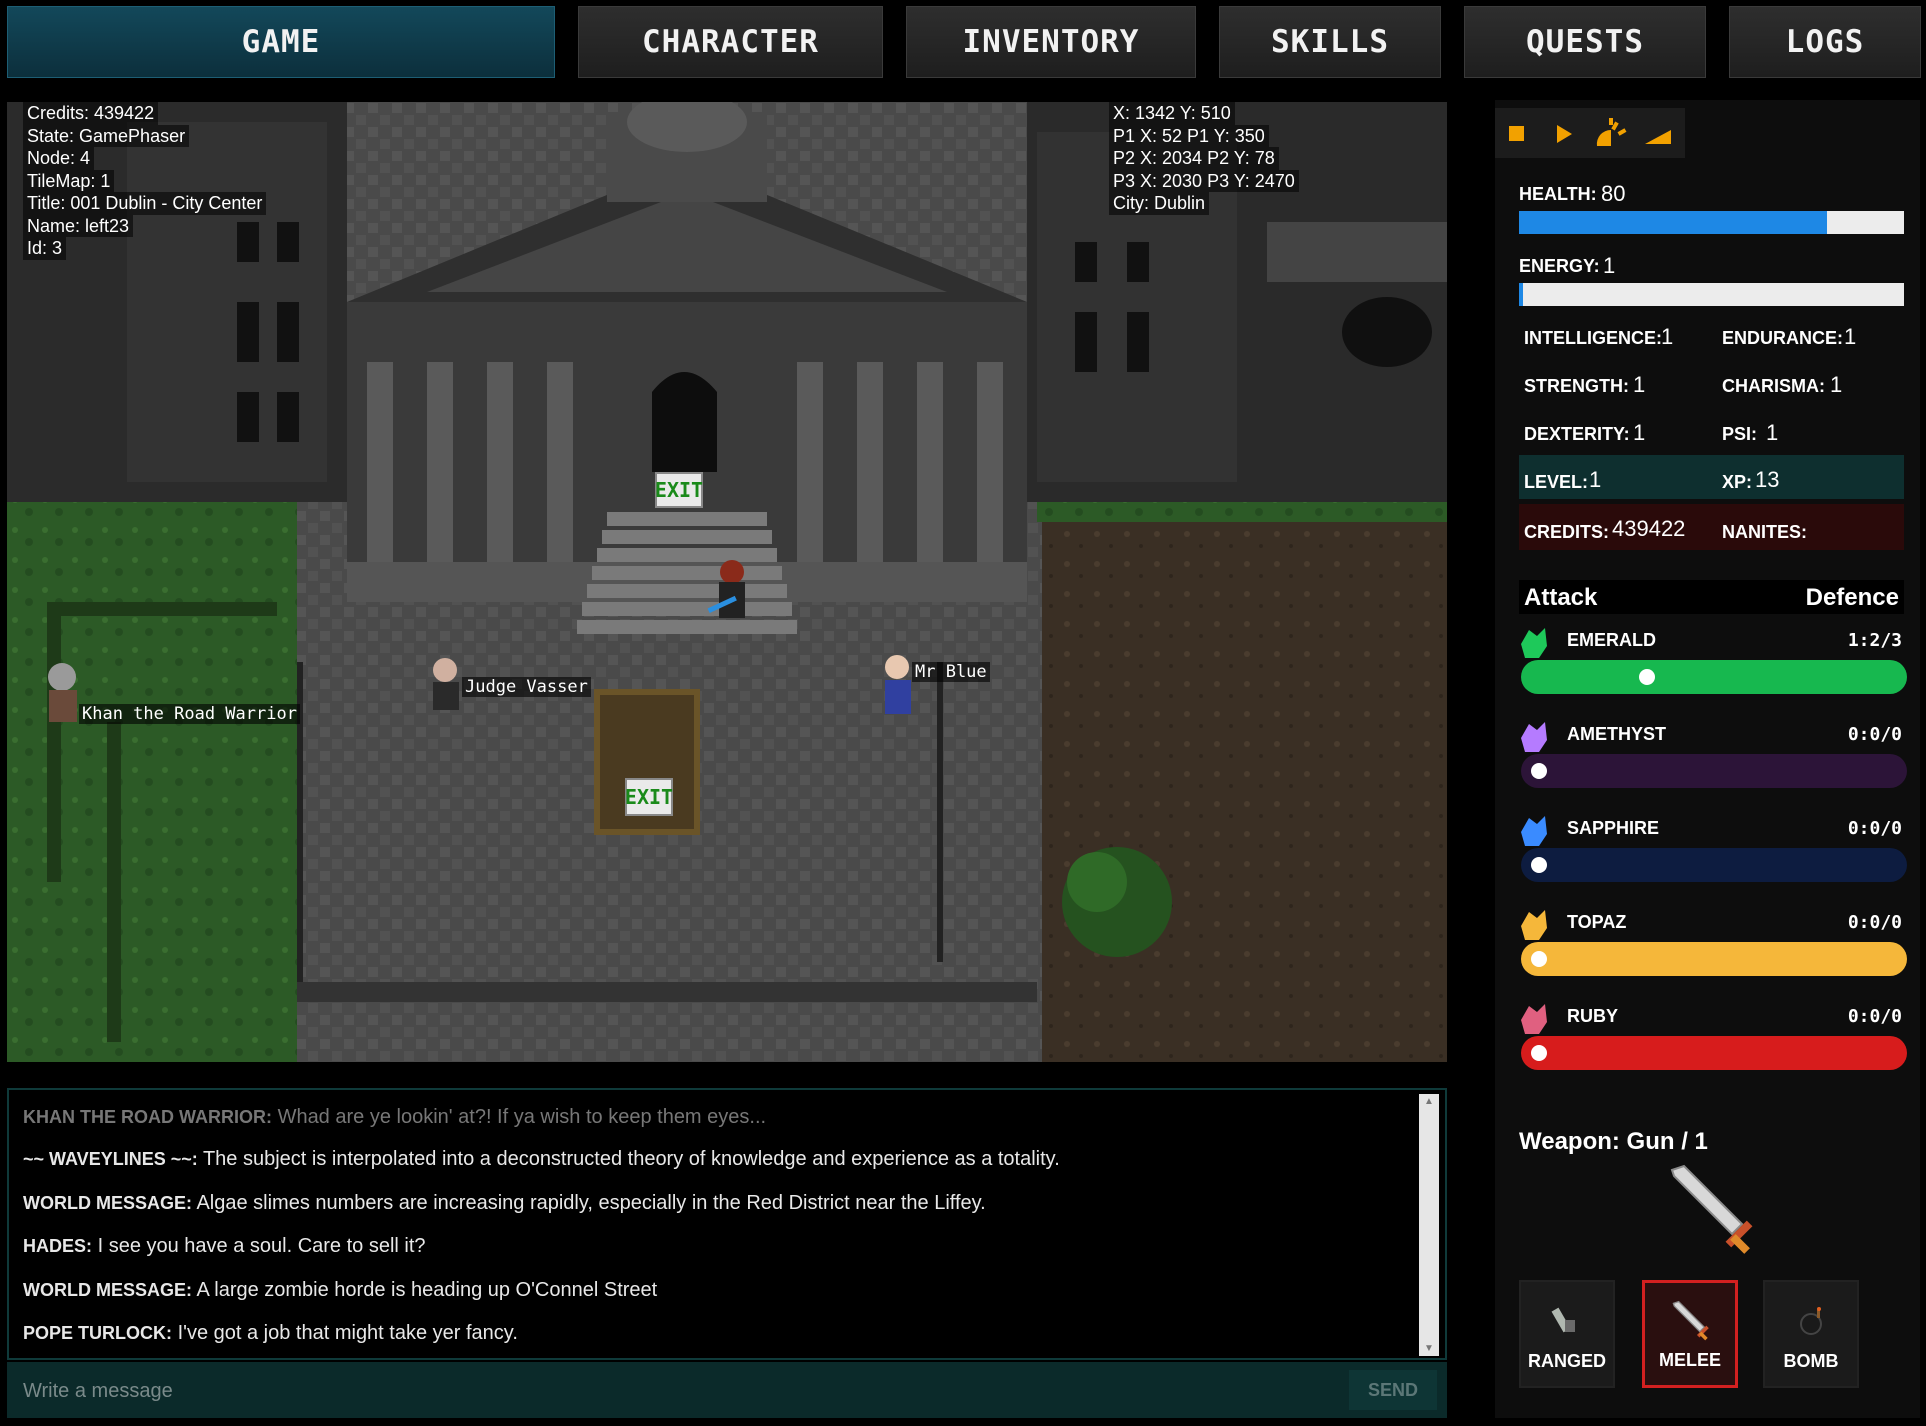 The image size is (1926, 1426). I want to click on npc-label-mrblue: Mr Blue, so click(951, 672).